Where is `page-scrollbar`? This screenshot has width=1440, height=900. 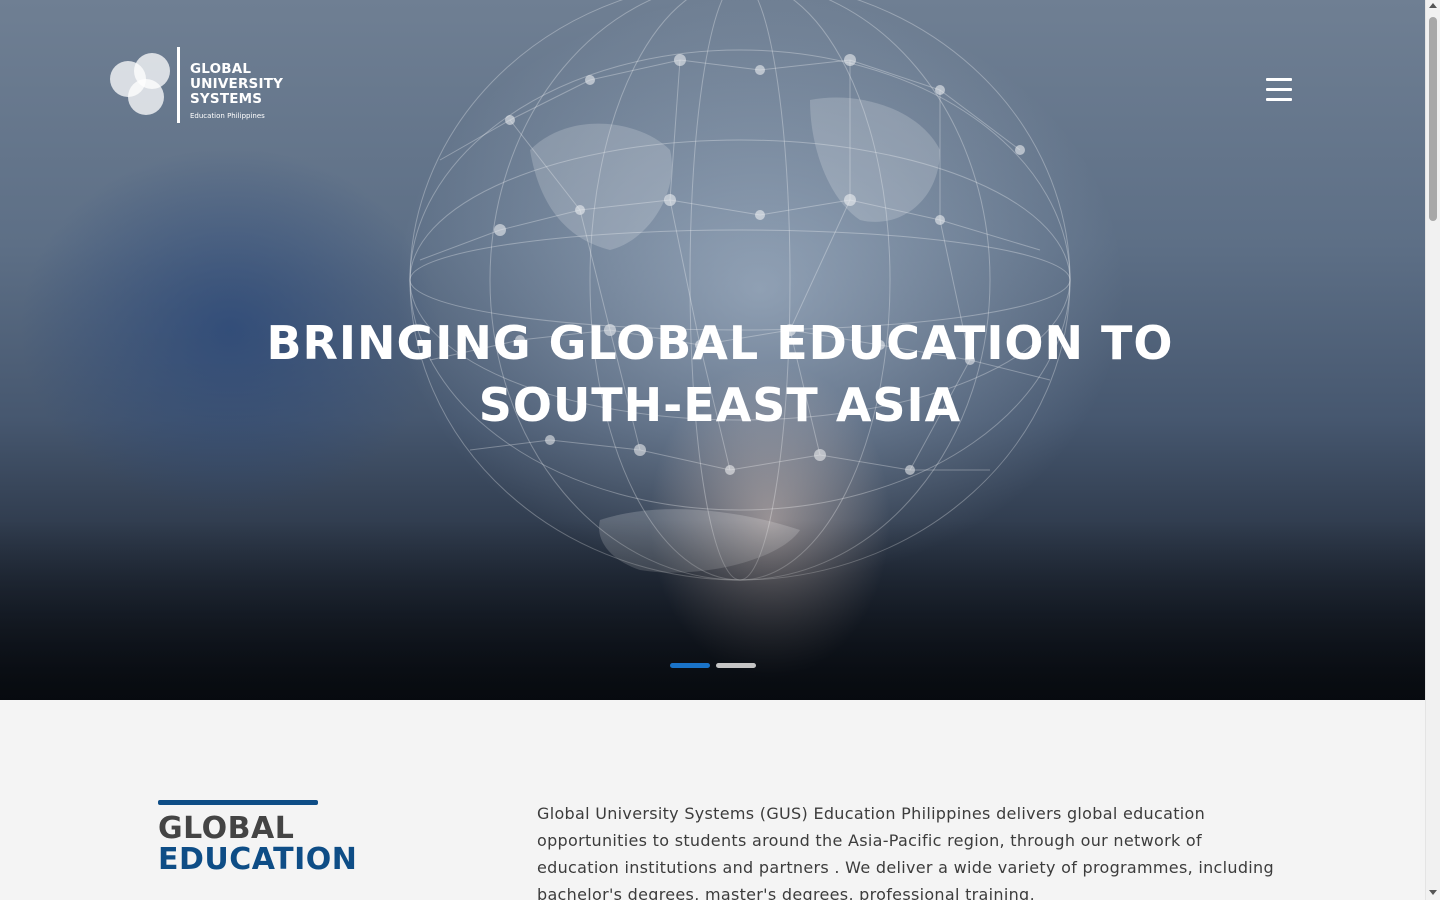 page-scrollbar is located at coordinates (1432, 450).